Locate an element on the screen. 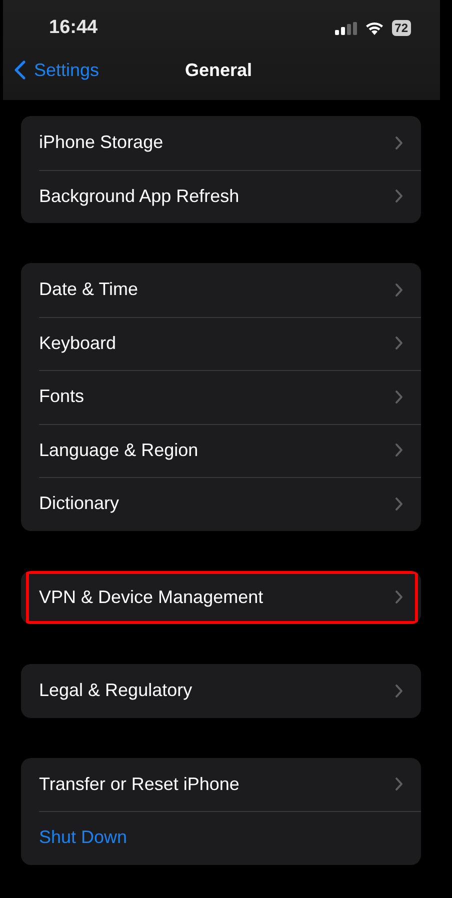 The width and height of the screenshot is (452, 898). row-label: Dictionary is located at coordinates (79, 503).